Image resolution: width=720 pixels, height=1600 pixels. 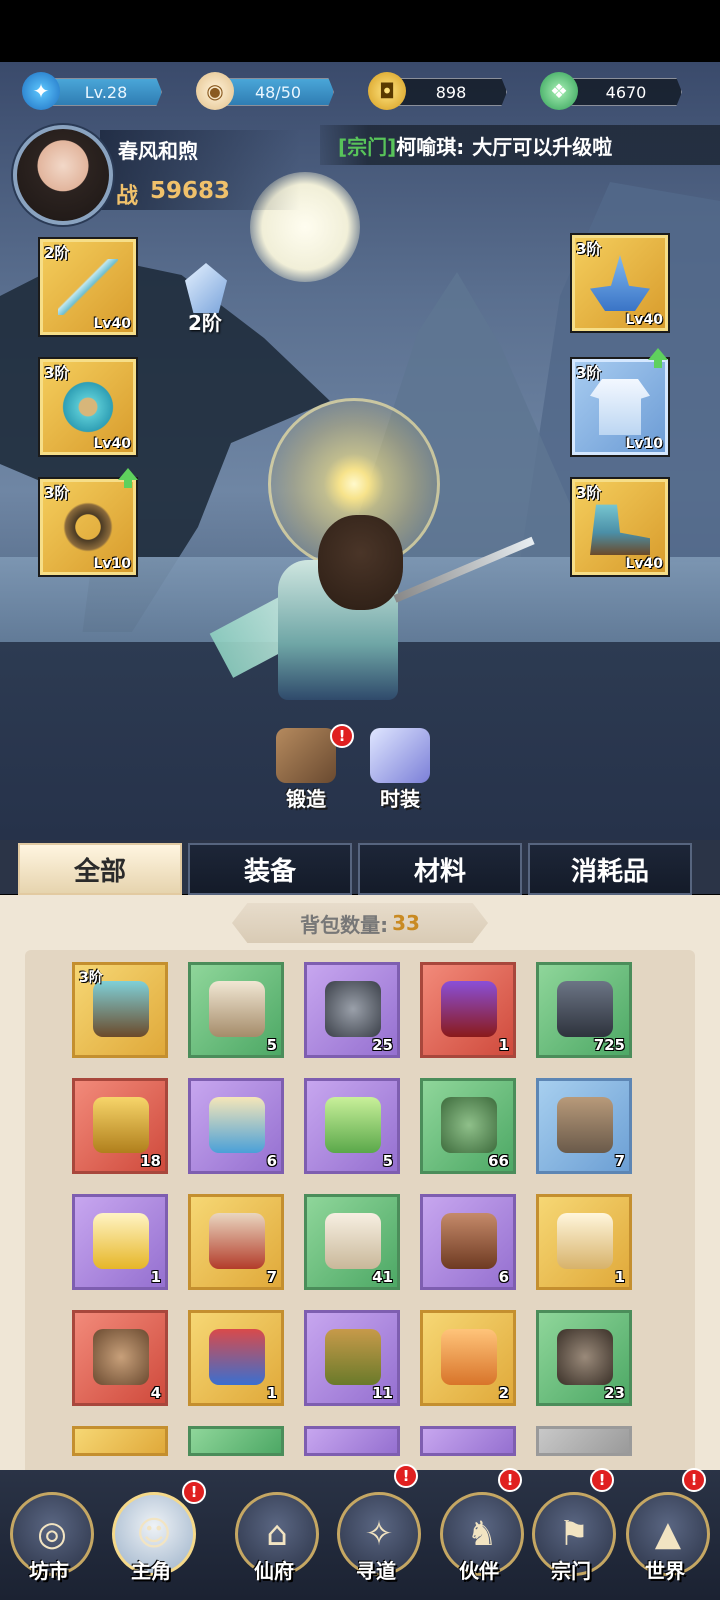 I want to click on nav-market: ◎ 坊市, so click(x=50, y=1535).